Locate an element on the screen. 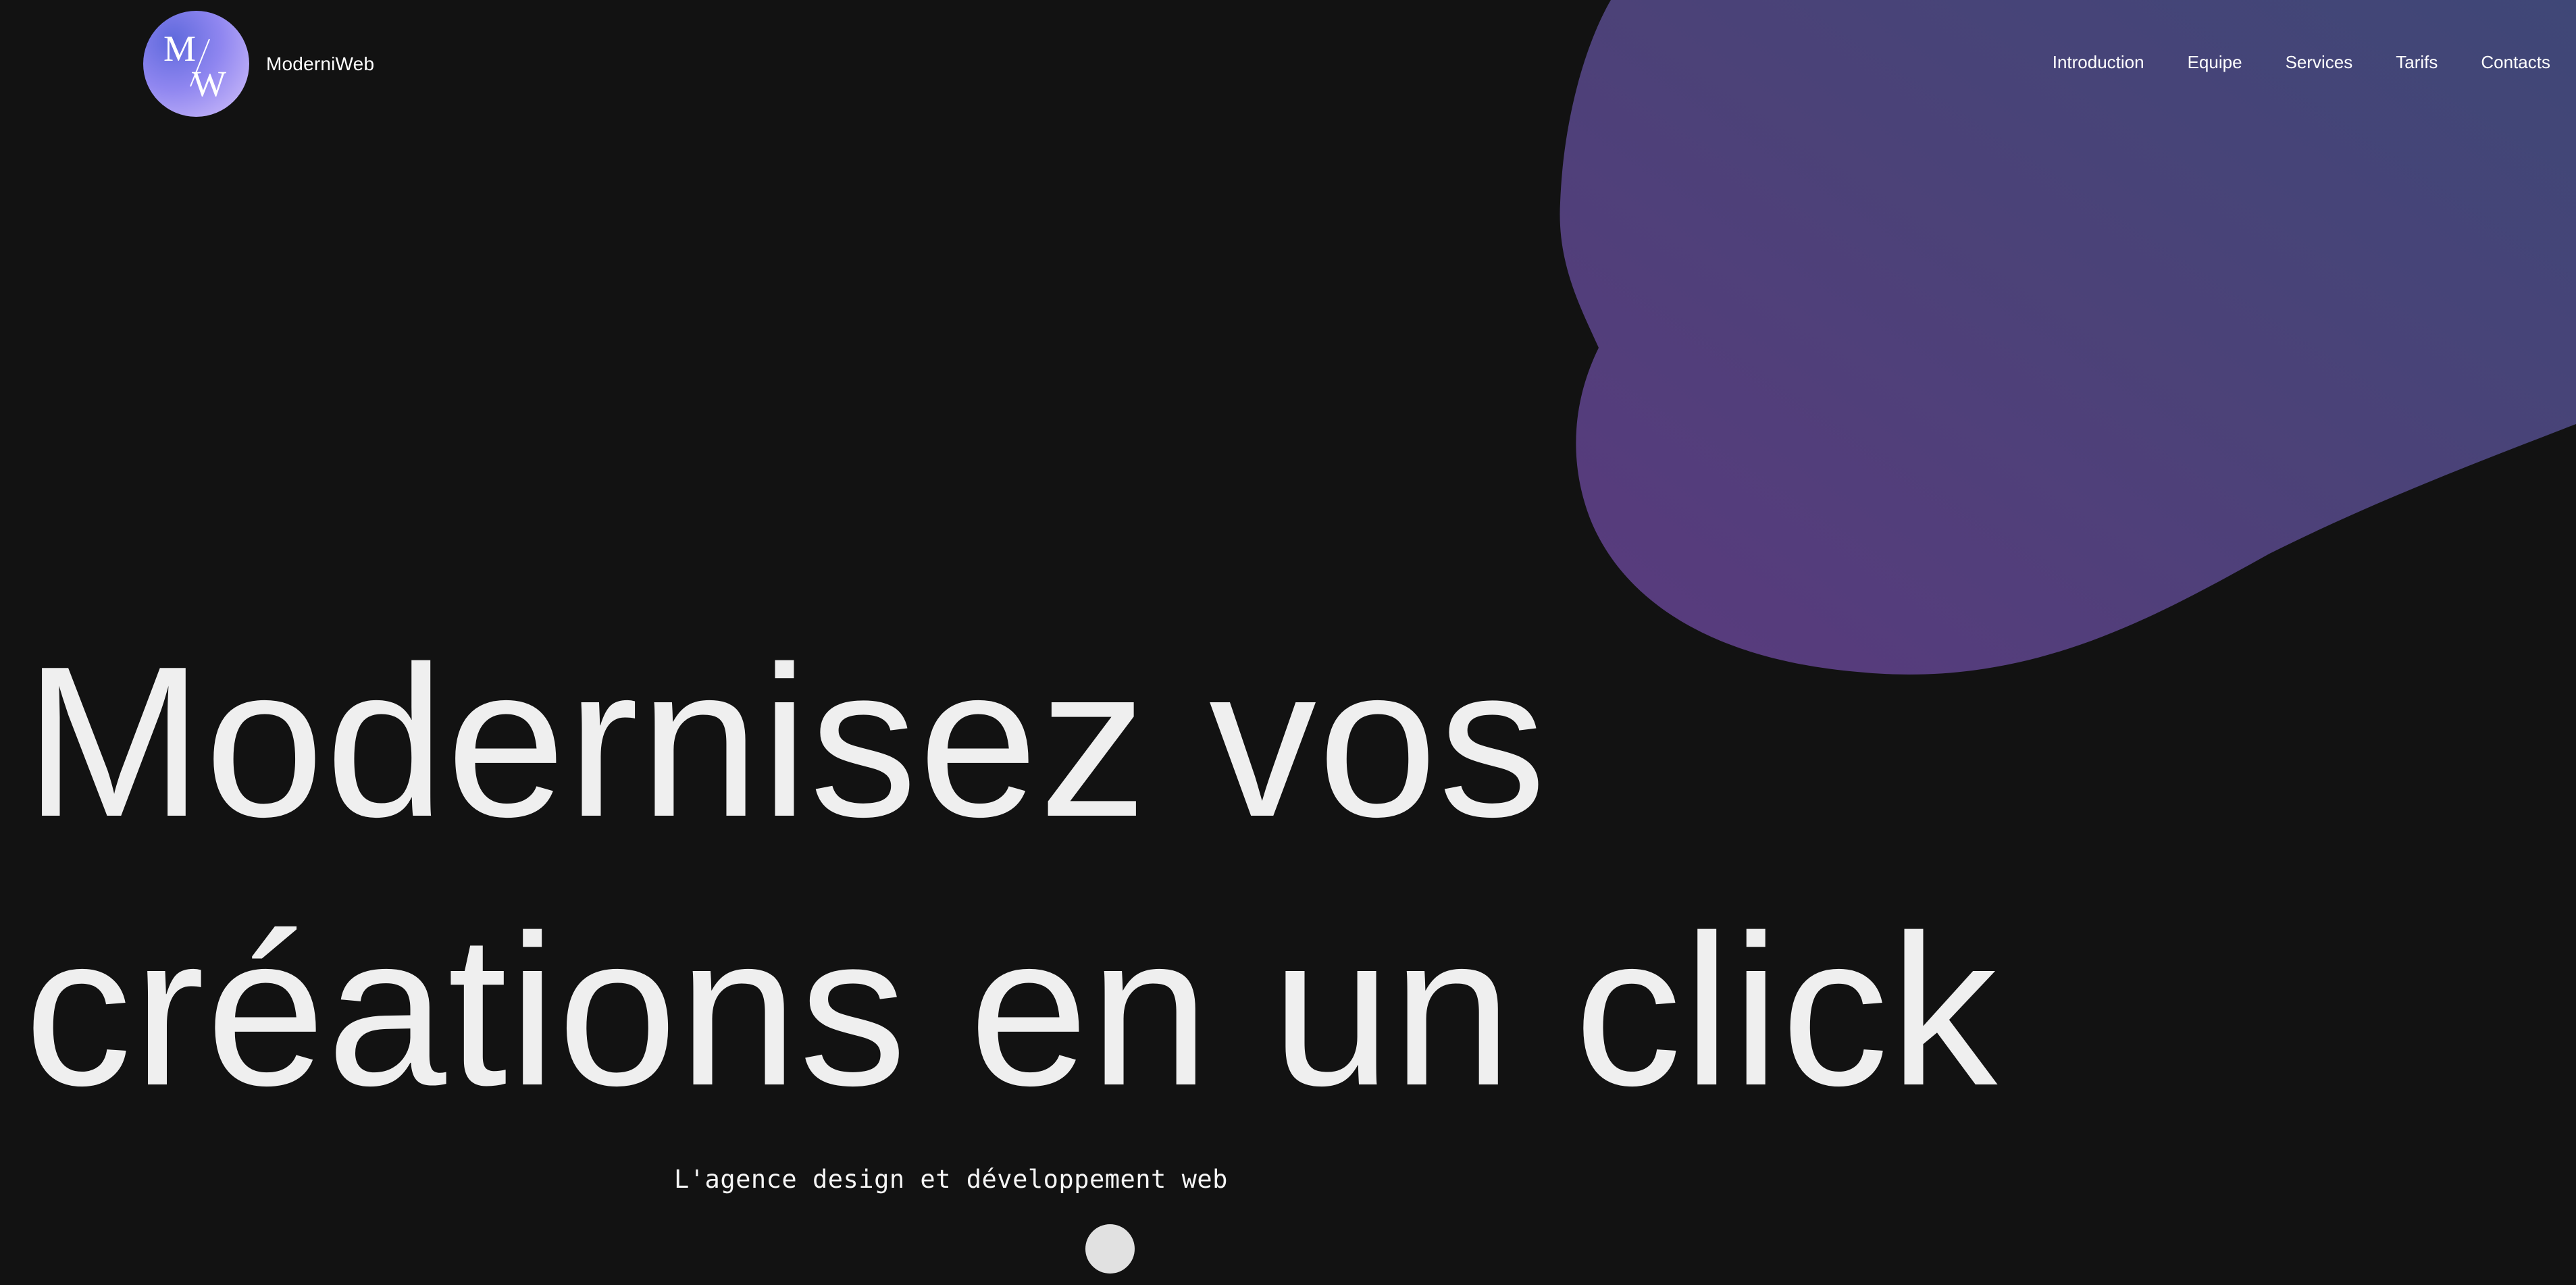  hero-subtitle: L'agence design et développement web is located at coordinates (951, 1179).